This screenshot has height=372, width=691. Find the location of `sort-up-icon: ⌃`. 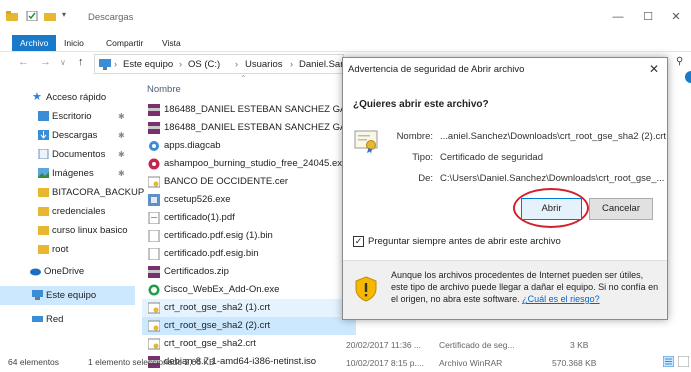

sort-up-icon: ⌃ is located at coordinates (243, 78).